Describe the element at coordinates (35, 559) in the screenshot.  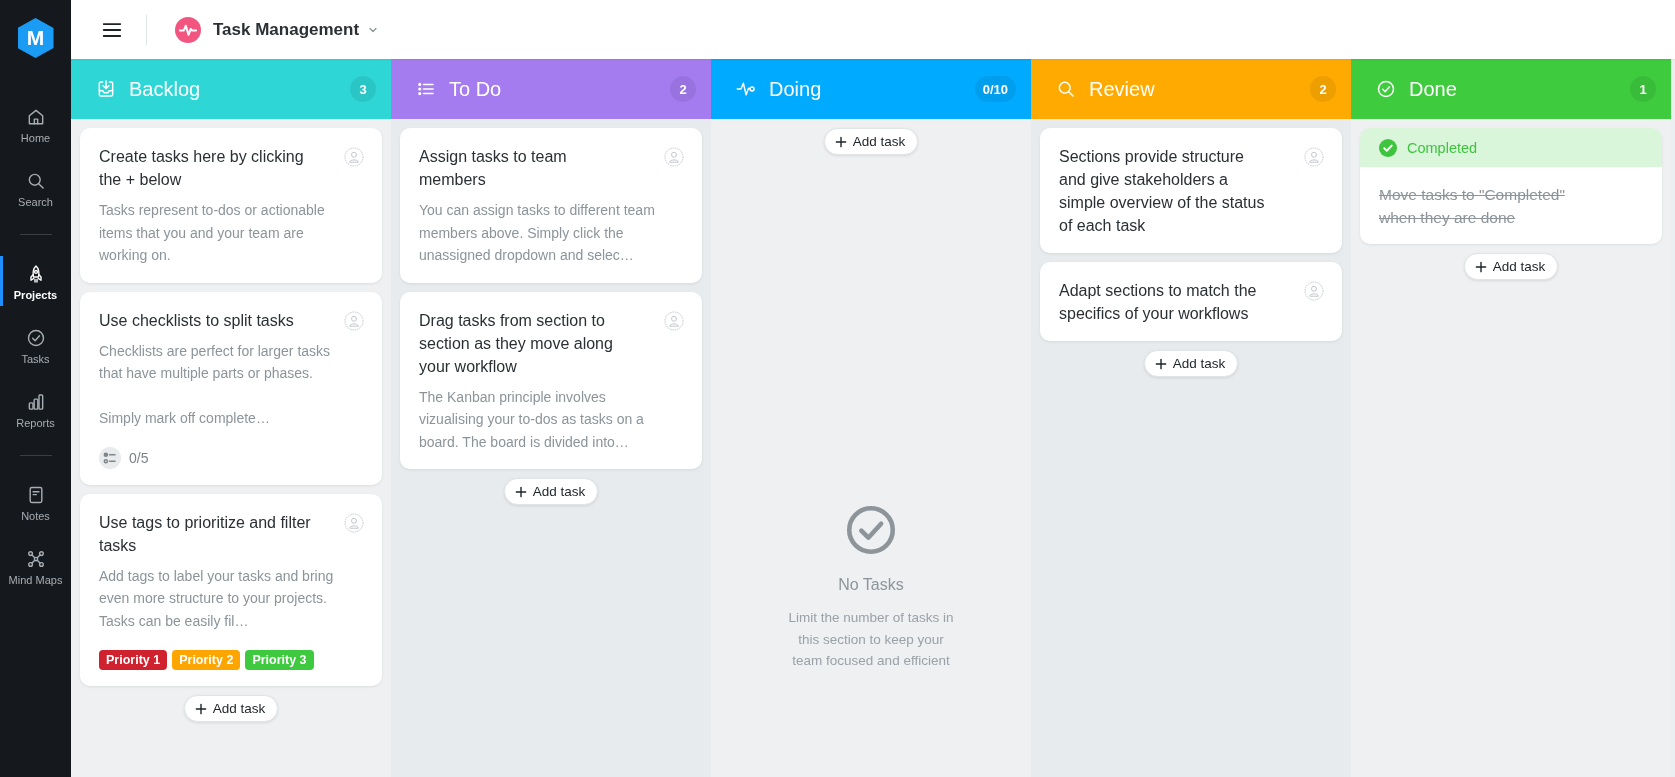
I see `network-icon` at that location.